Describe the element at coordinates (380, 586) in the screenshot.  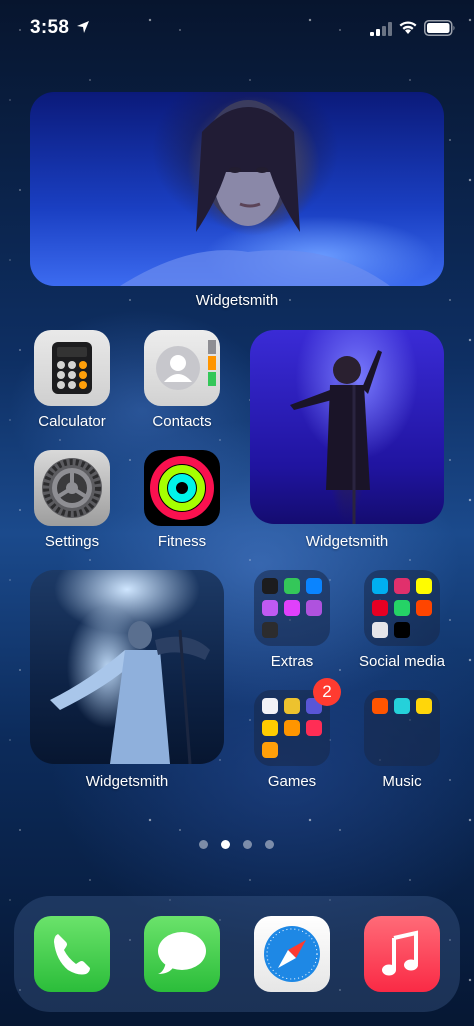
I see `skype-icon` at that location.